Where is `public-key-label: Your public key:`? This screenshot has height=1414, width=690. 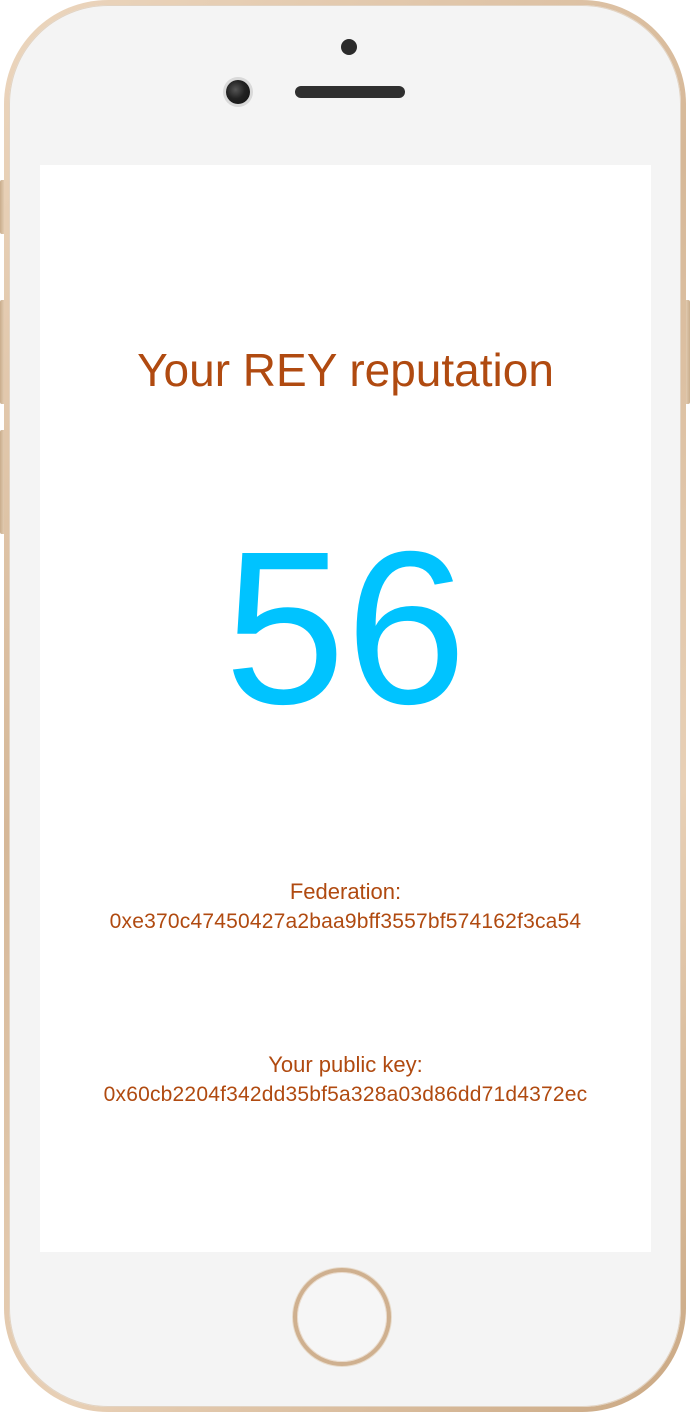
public-key-label: Your public key: is located at coordinates (345, 1064).